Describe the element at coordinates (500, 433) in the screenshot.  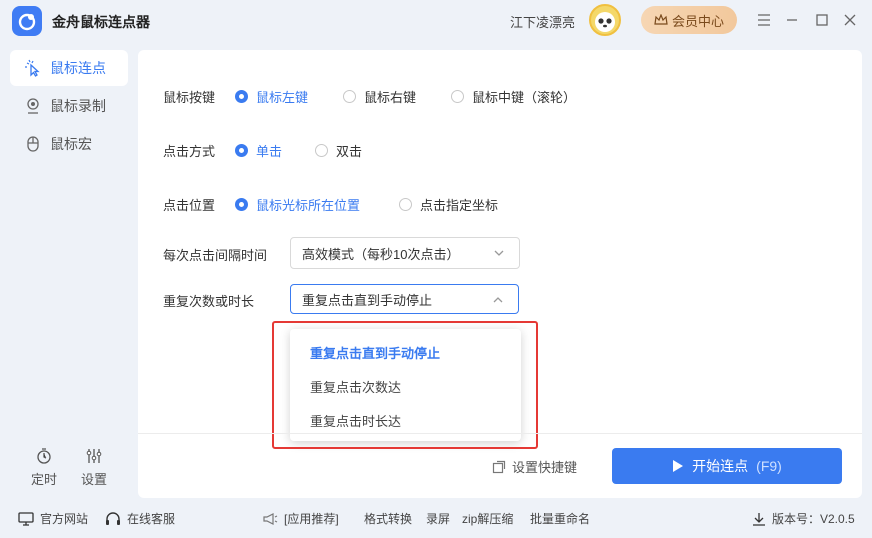
I see `divider` at that location.